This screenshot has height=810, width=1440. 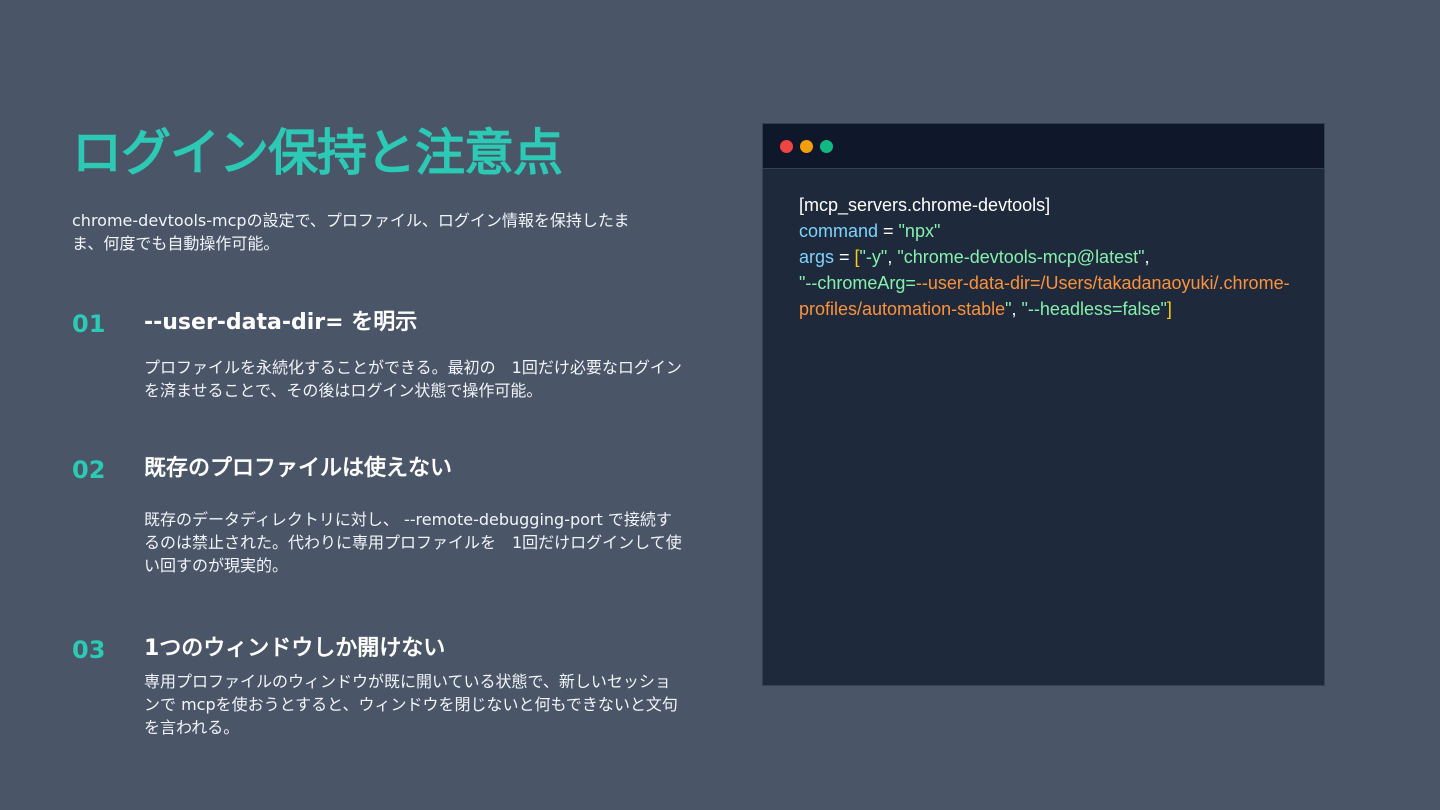 What do you see at coordinates (1169, 309) in the screenshot?
I see `code-bracket-close: ]` at bounding box center [1169, 309].